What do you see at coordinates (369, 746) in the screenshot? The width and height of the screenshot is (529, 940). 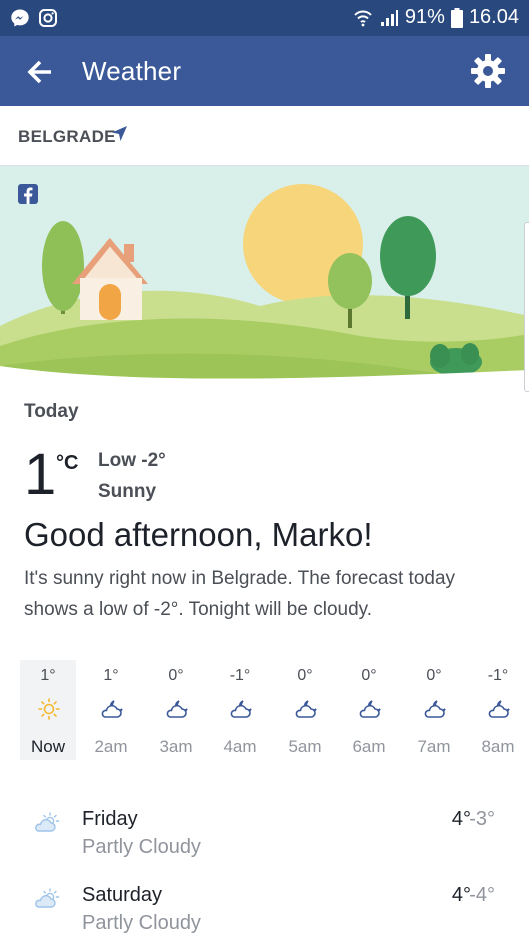 I see `hour-label: 6am` at bounding box center [369, 746].